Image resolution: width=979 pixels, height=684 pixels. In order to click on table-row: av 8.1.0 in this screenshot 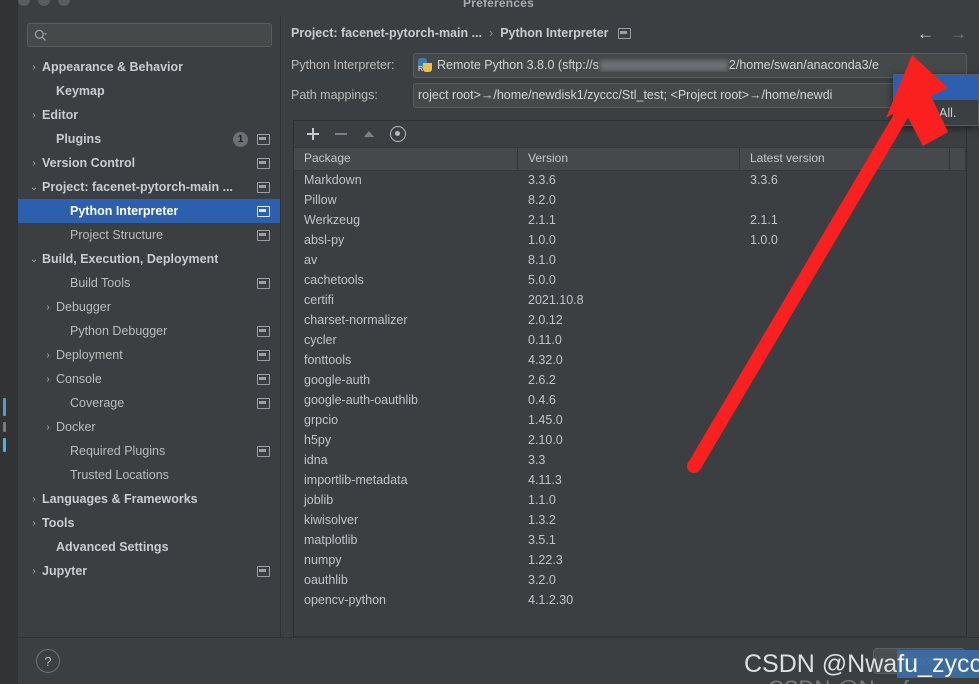, I will do `click(630, 261)`.